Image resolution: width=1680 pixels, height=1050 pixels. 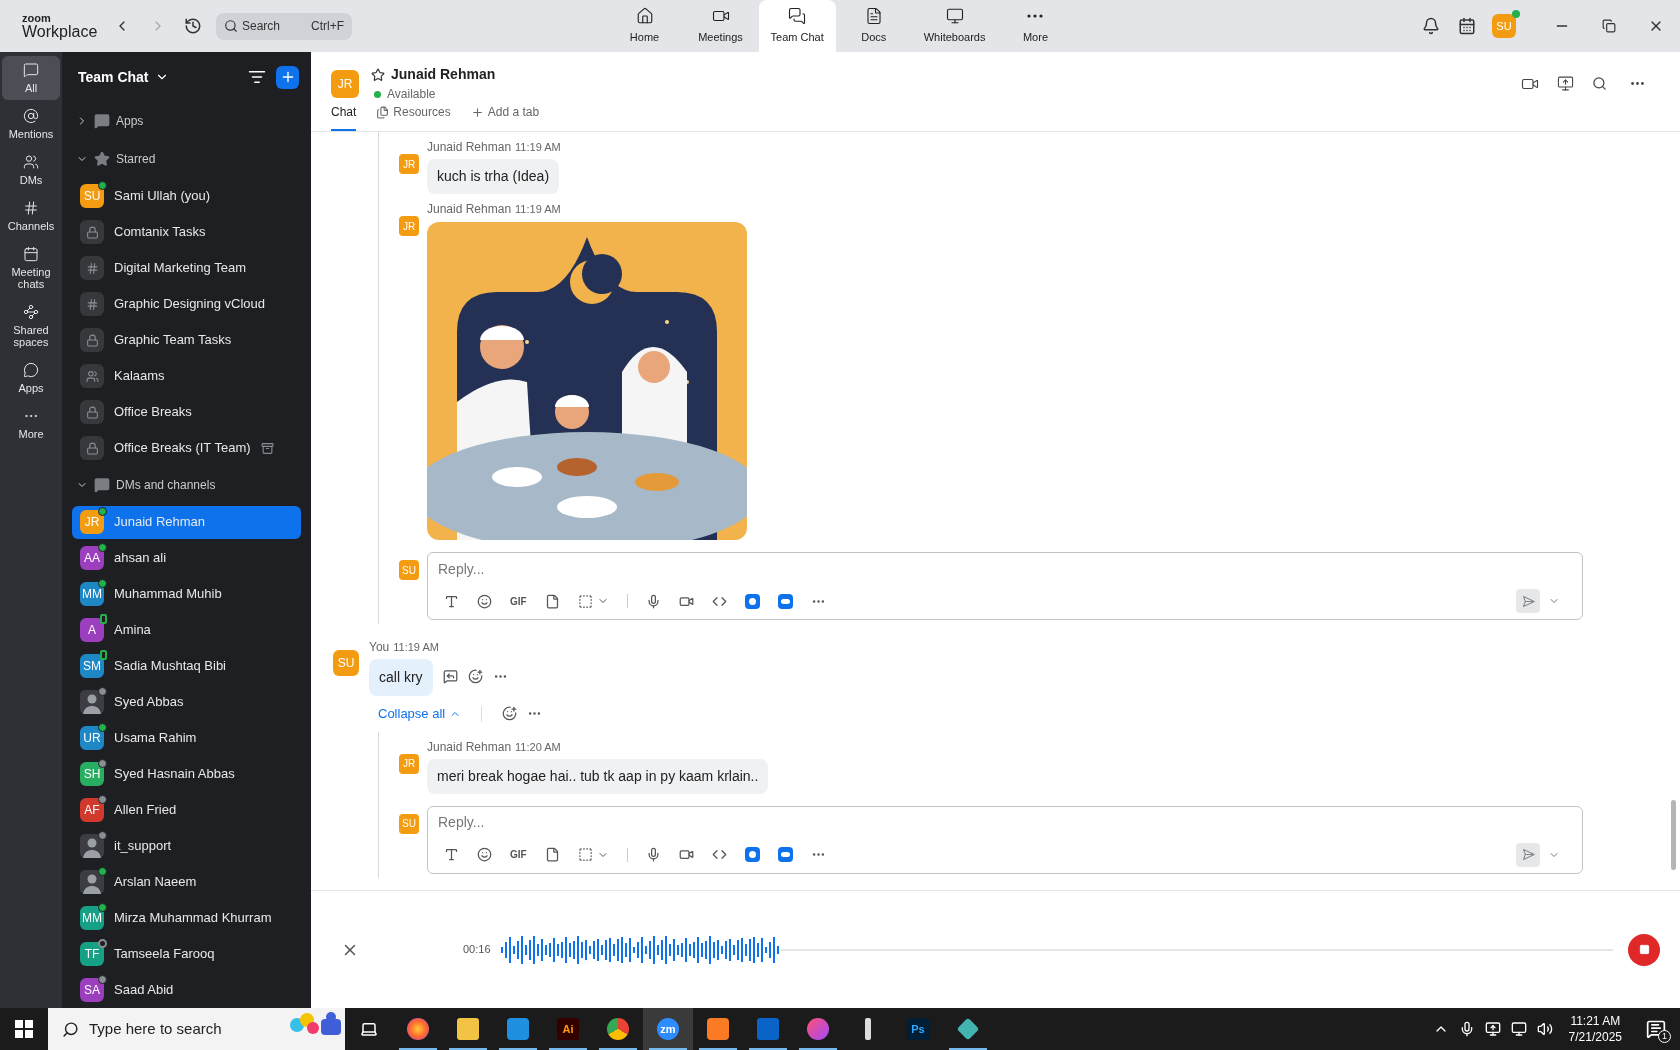 I want to click on notification-icon, so click(x=1431, y=26).